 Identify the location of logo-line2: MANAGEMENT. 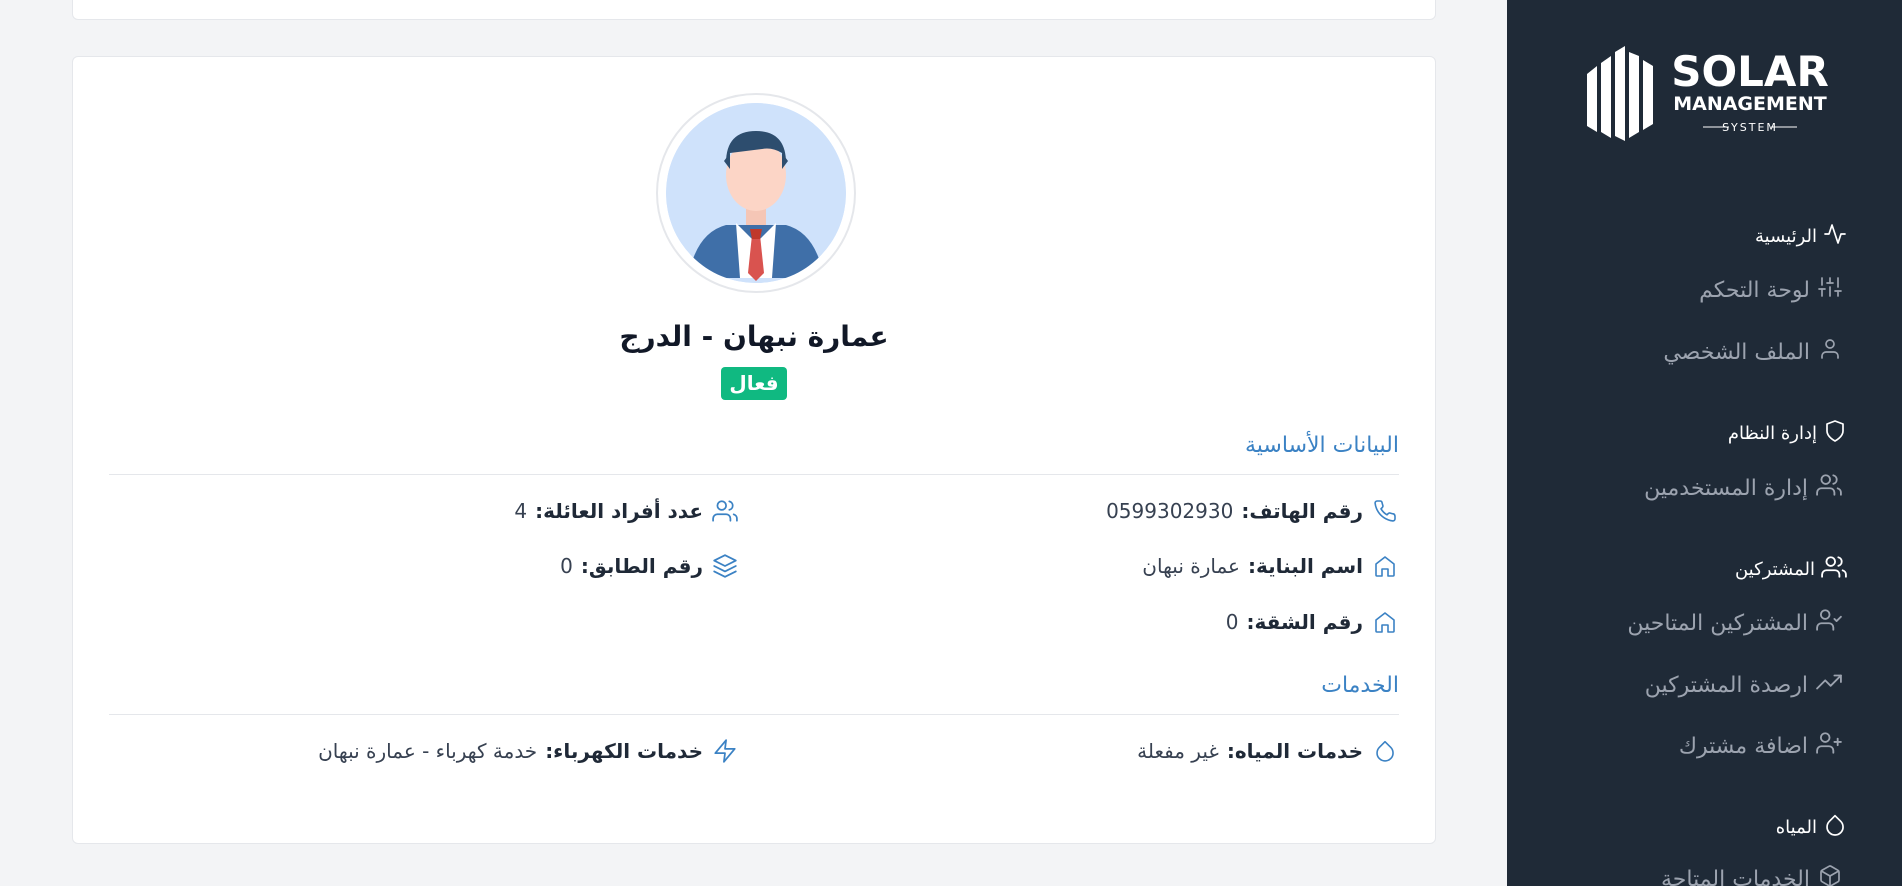
(1750, 104).